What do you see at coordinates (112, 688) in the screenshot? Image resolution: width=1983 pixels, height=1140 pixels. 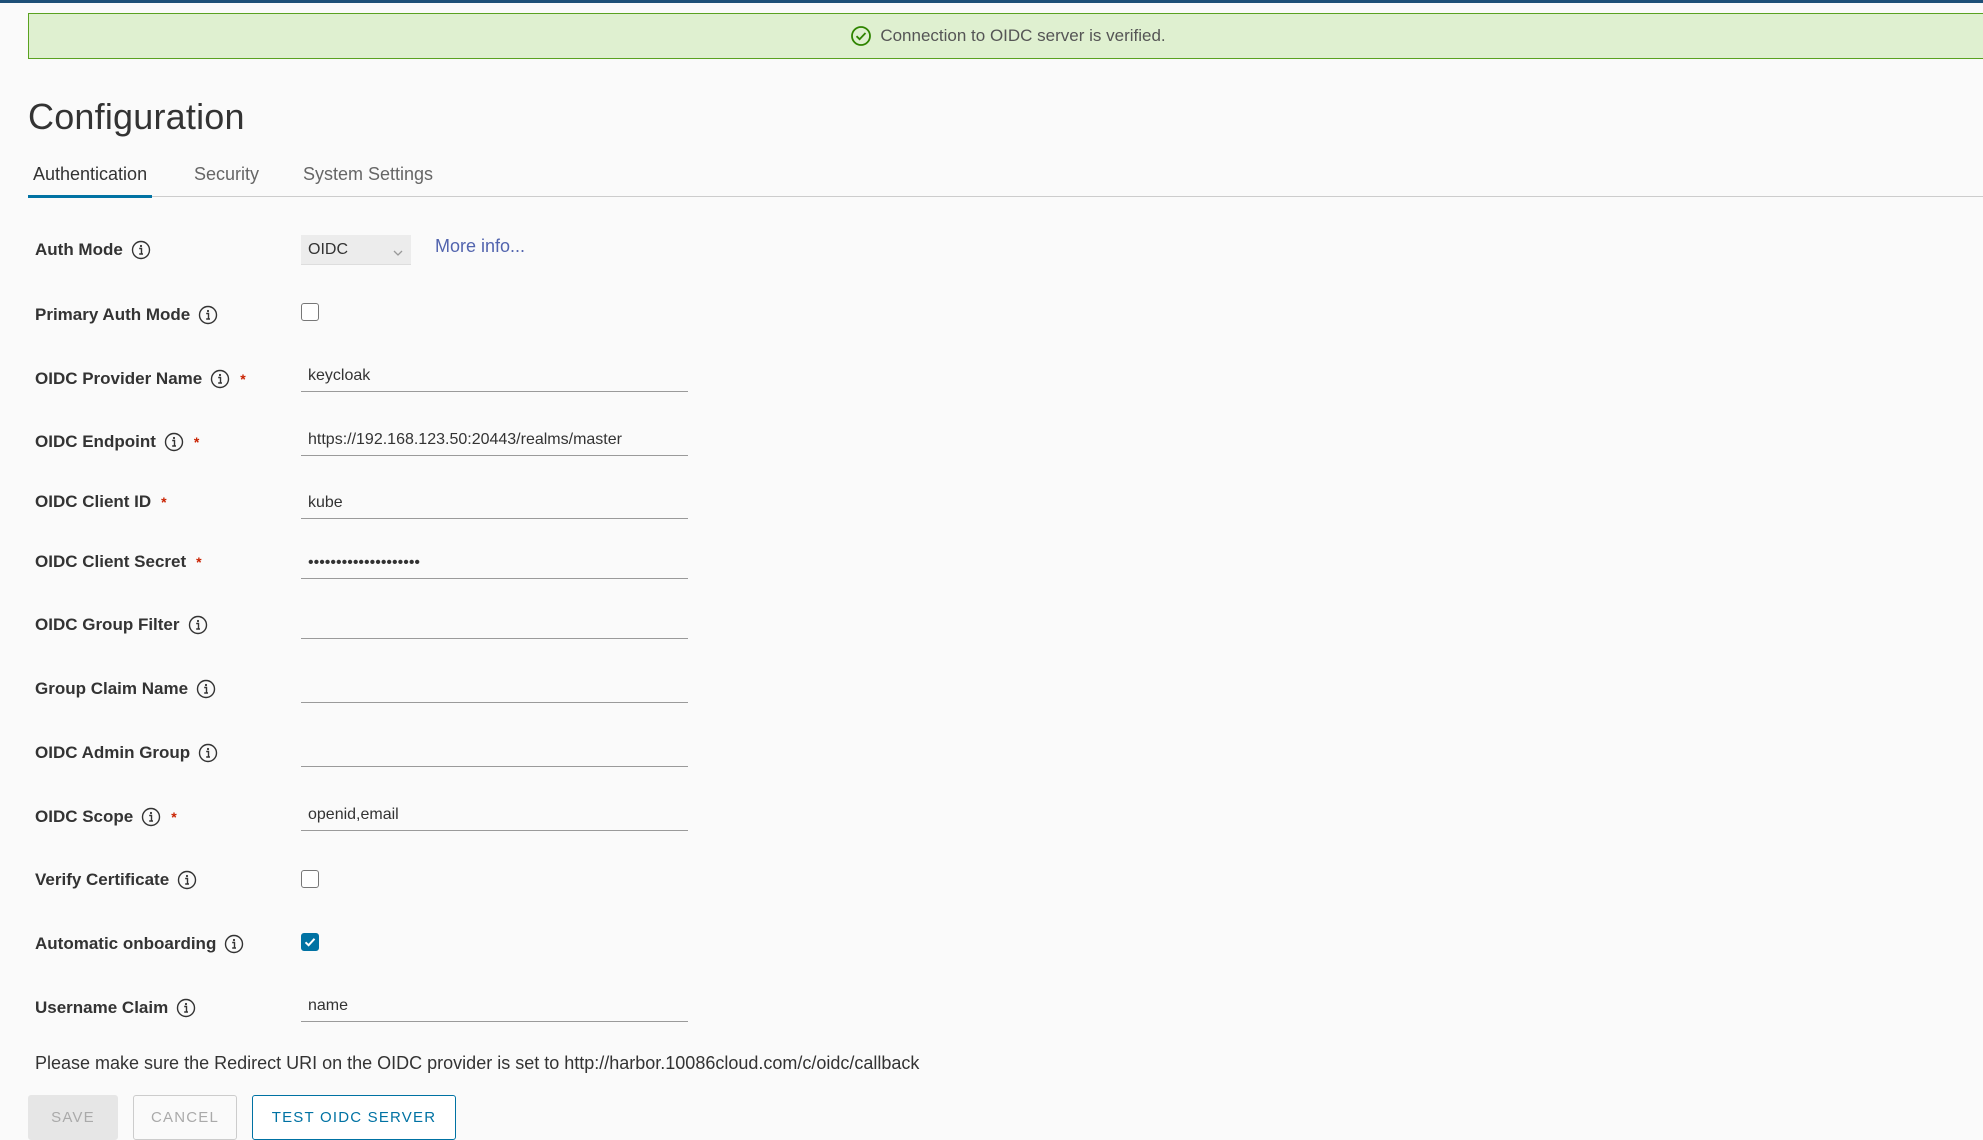 I see `group-claim-name-label-text: Group Claim Name` at bounding box center [112, 688].